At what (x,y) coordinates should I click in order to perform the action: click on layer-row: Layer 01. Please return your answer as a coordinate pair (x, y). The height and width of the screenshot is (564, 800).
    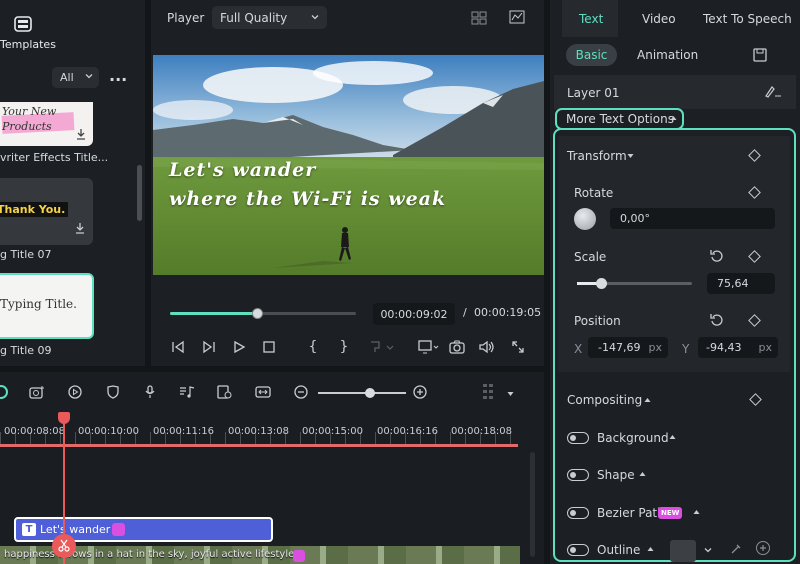
    Looking at the image, I should click on (675, 92).